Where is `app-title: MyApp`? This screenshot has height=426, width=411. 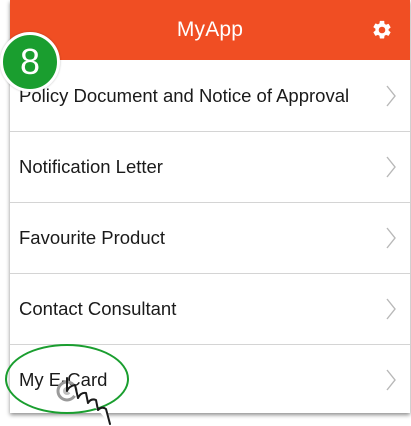
app-title: MyApp is located at coordinates (210, 29).